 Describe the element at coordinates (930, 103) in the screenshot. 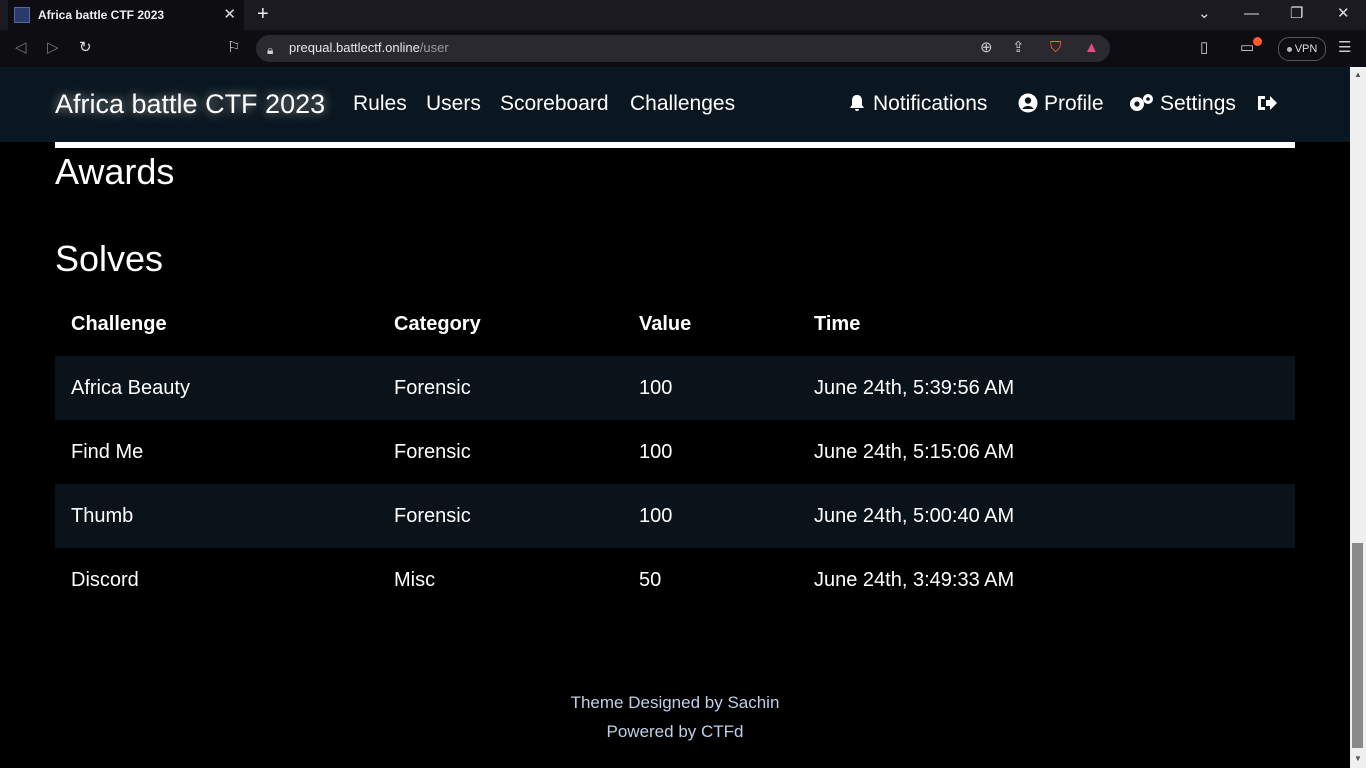

I see `nav-notifications-label: Notifications` at that location.